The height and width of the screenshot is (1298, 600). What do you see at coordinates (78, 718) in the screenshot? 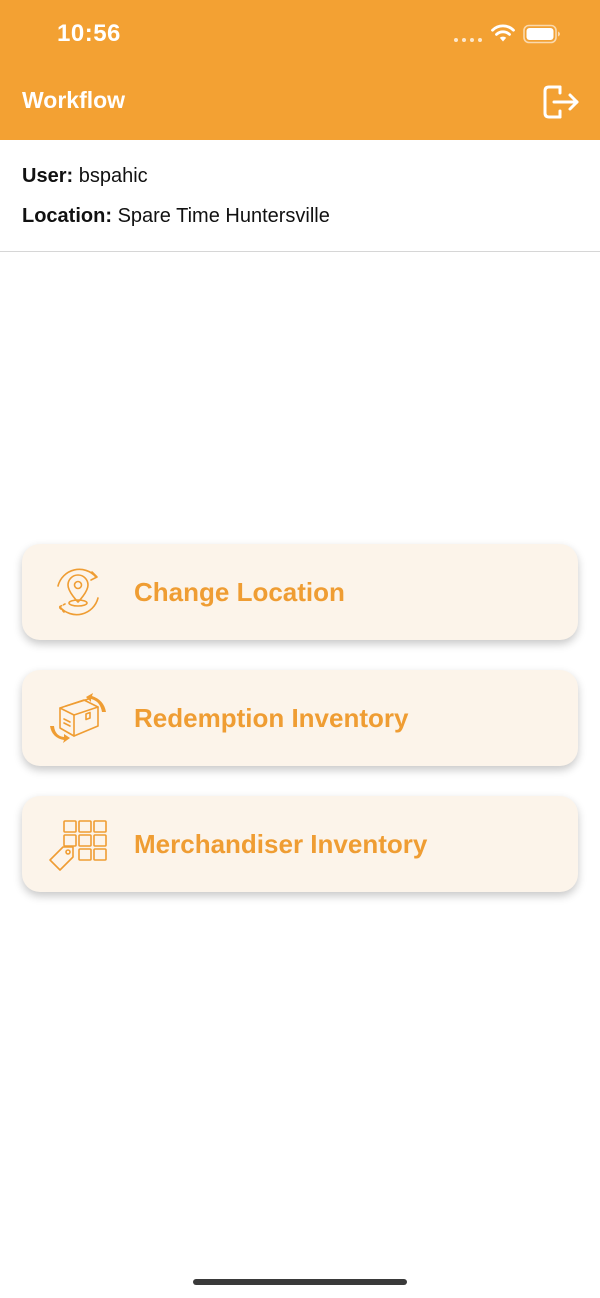
I see `box-rotate-icon` at bounding box center [78, 718].